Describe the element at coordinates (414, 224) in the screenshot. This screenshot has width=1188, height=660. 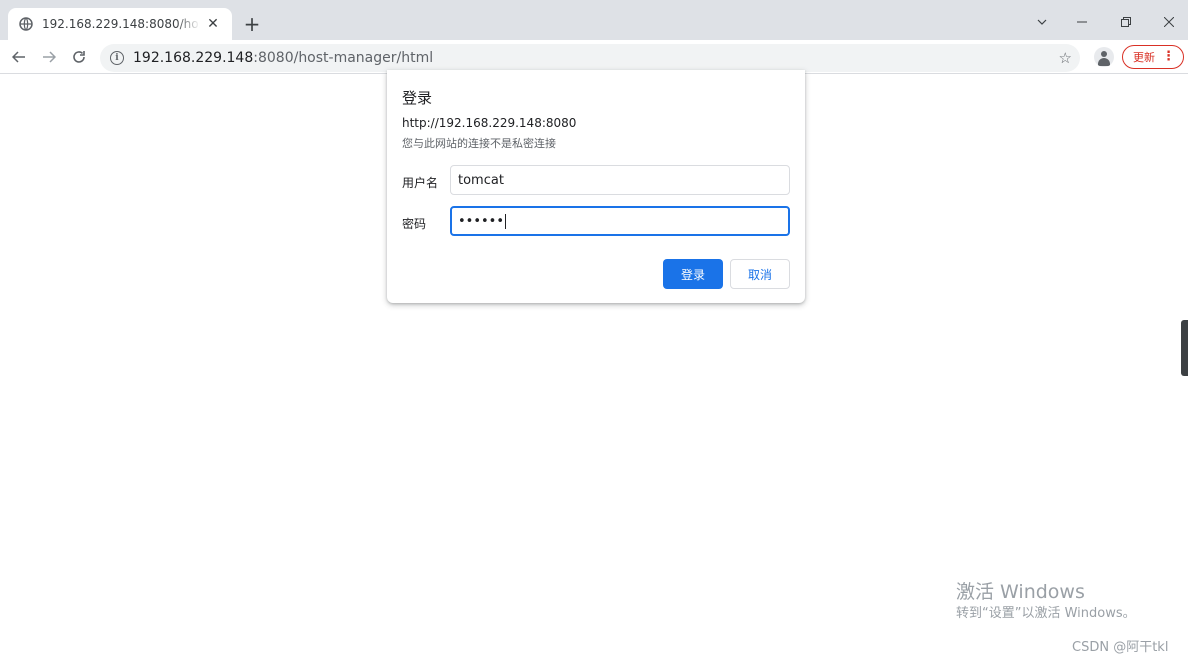
I see `password-label: 密码` at that location.